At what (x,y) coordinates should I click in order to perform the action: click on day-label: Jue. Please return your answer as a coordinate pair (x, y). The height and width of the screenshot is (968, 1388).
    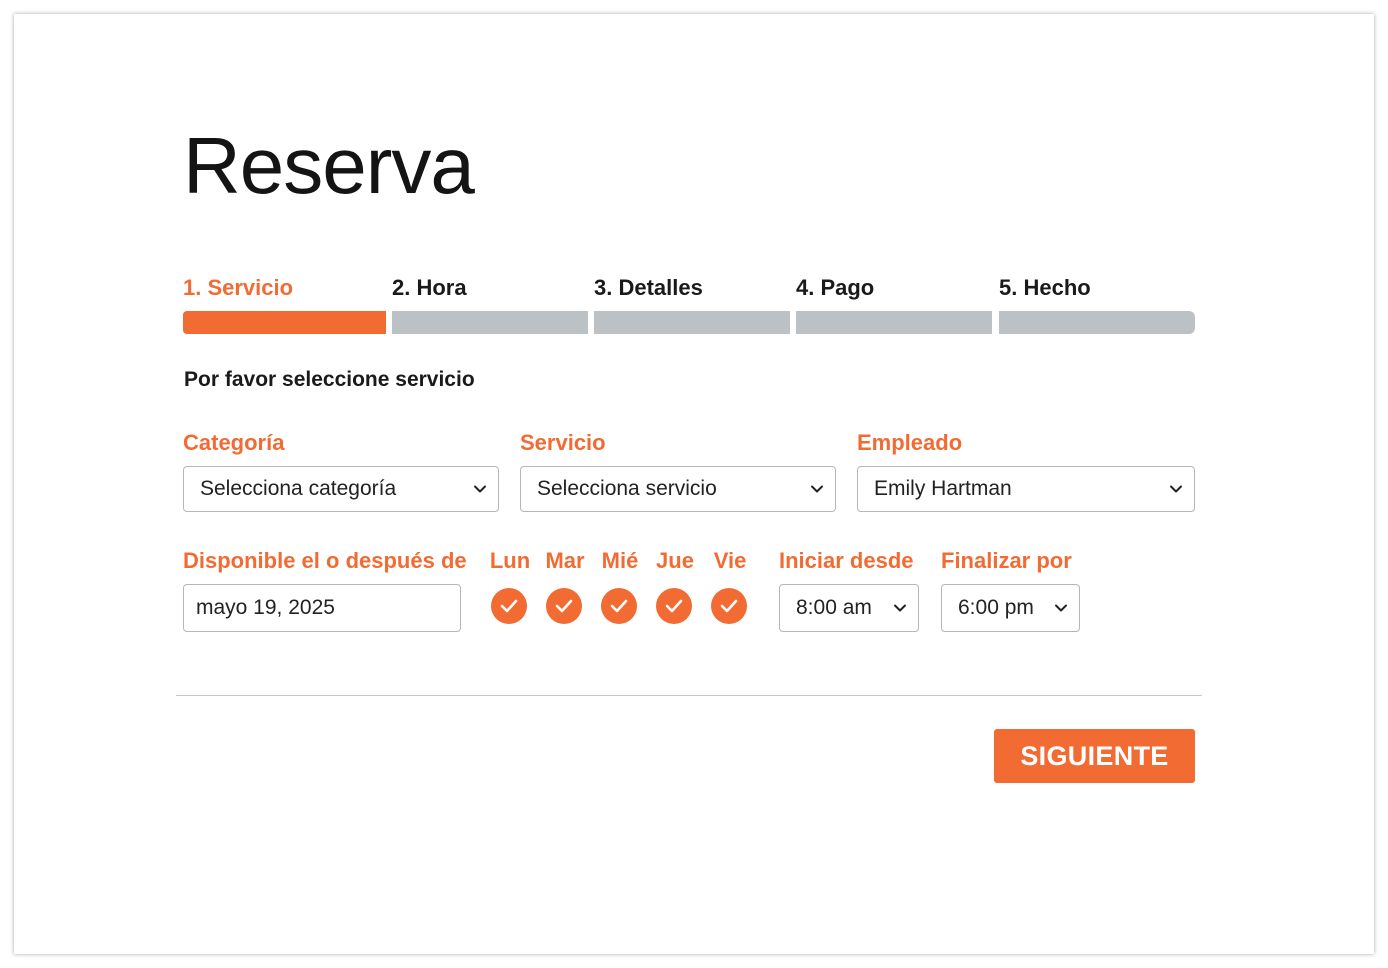
    Looking at the image, I should click on (675, 560).